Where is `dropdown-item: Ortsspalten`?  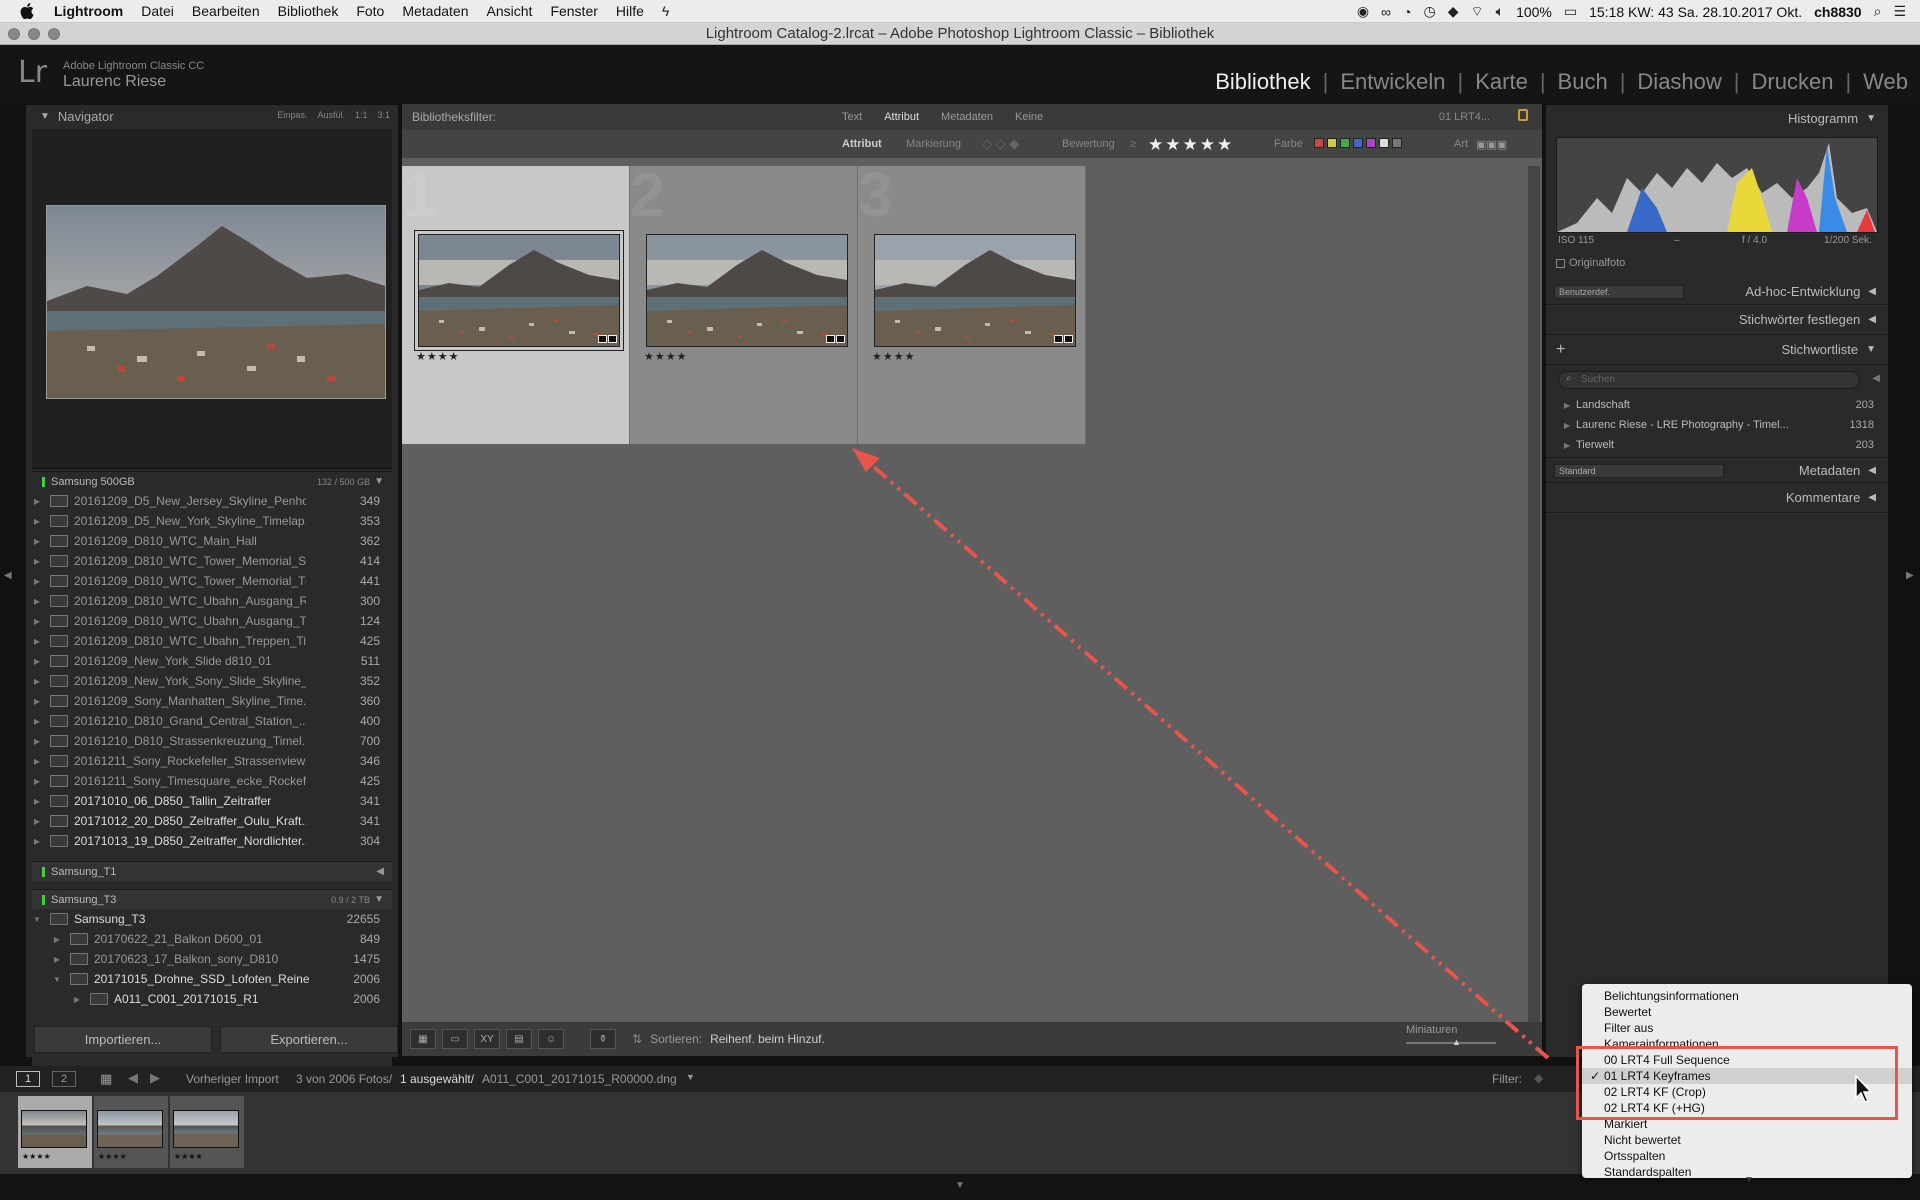 dropdown-item: Ortsspalten is located at coordinates (1747, 1156).